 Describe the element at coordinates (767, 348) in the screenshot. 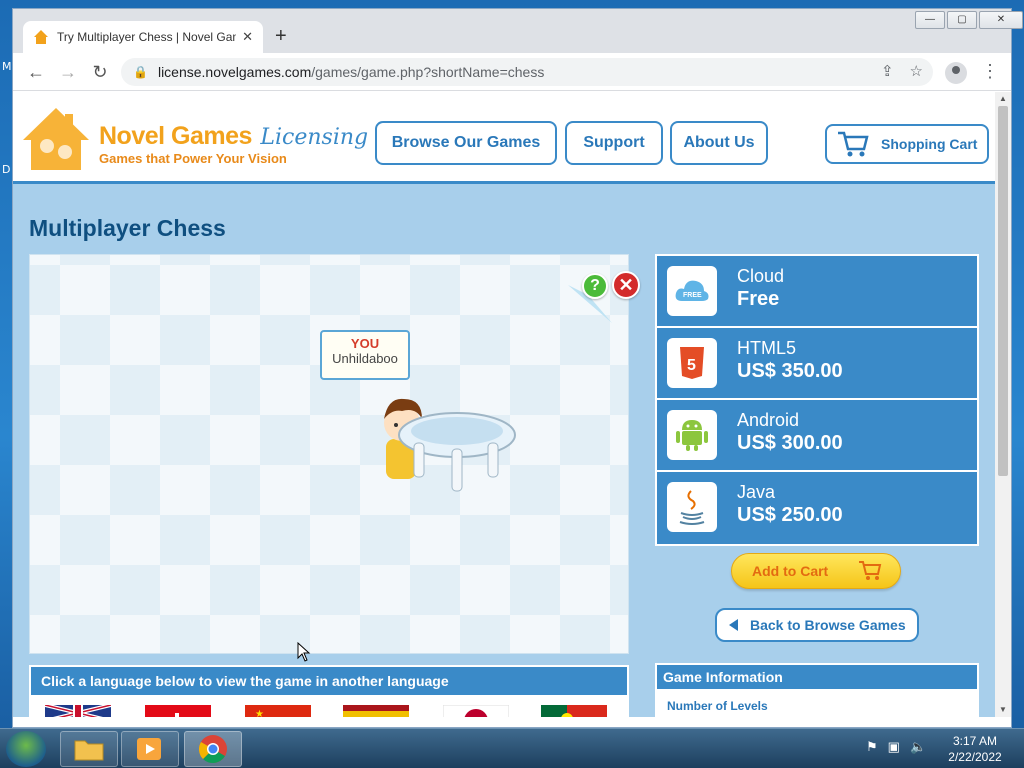

I see `platform-name: HTML5` at that location.